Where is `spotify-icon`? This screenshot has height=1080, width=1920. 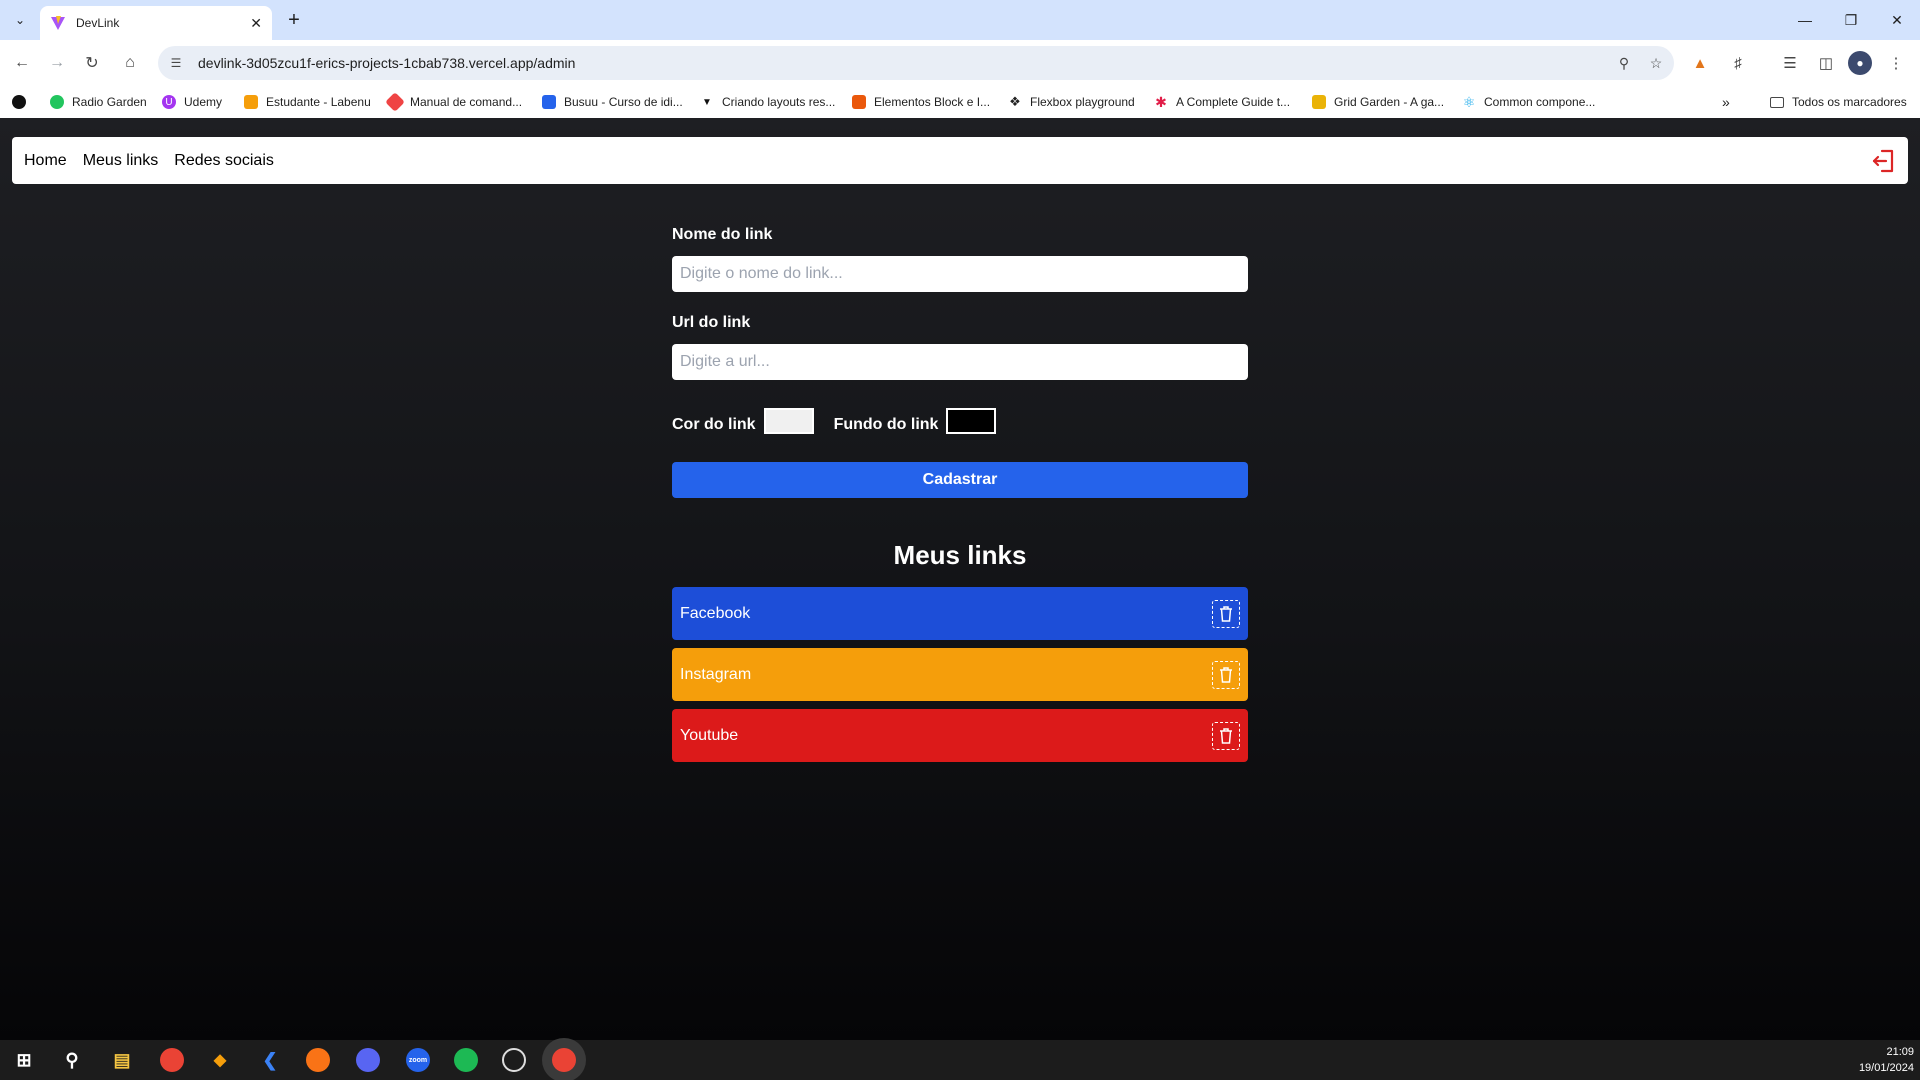 spotify-icon is located at coordinates (466, 1060).